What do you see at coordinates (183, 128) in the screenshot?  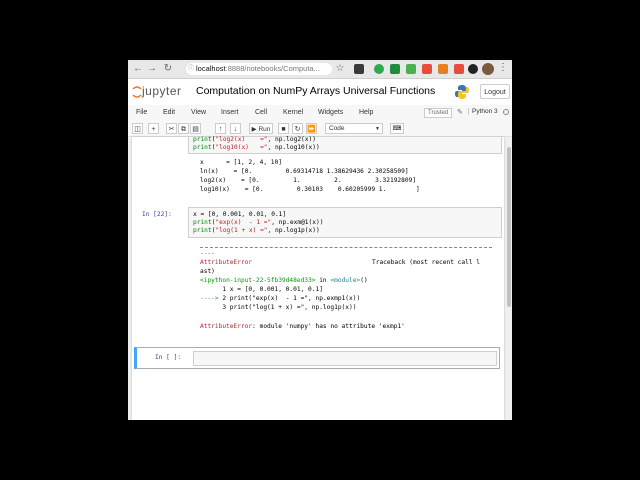 I see `copy-icon: ⧉` at bounding box center [183, 128].